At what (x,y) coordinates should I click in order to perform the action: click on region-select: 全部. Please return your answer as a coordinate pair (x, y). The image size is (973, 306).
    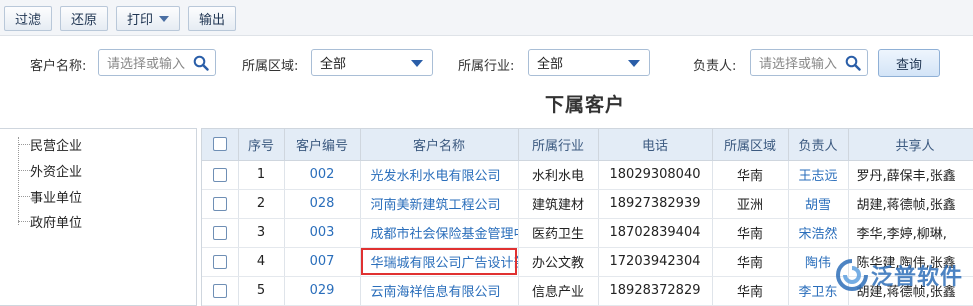
    Looking at the image, I should click on (372, 62).